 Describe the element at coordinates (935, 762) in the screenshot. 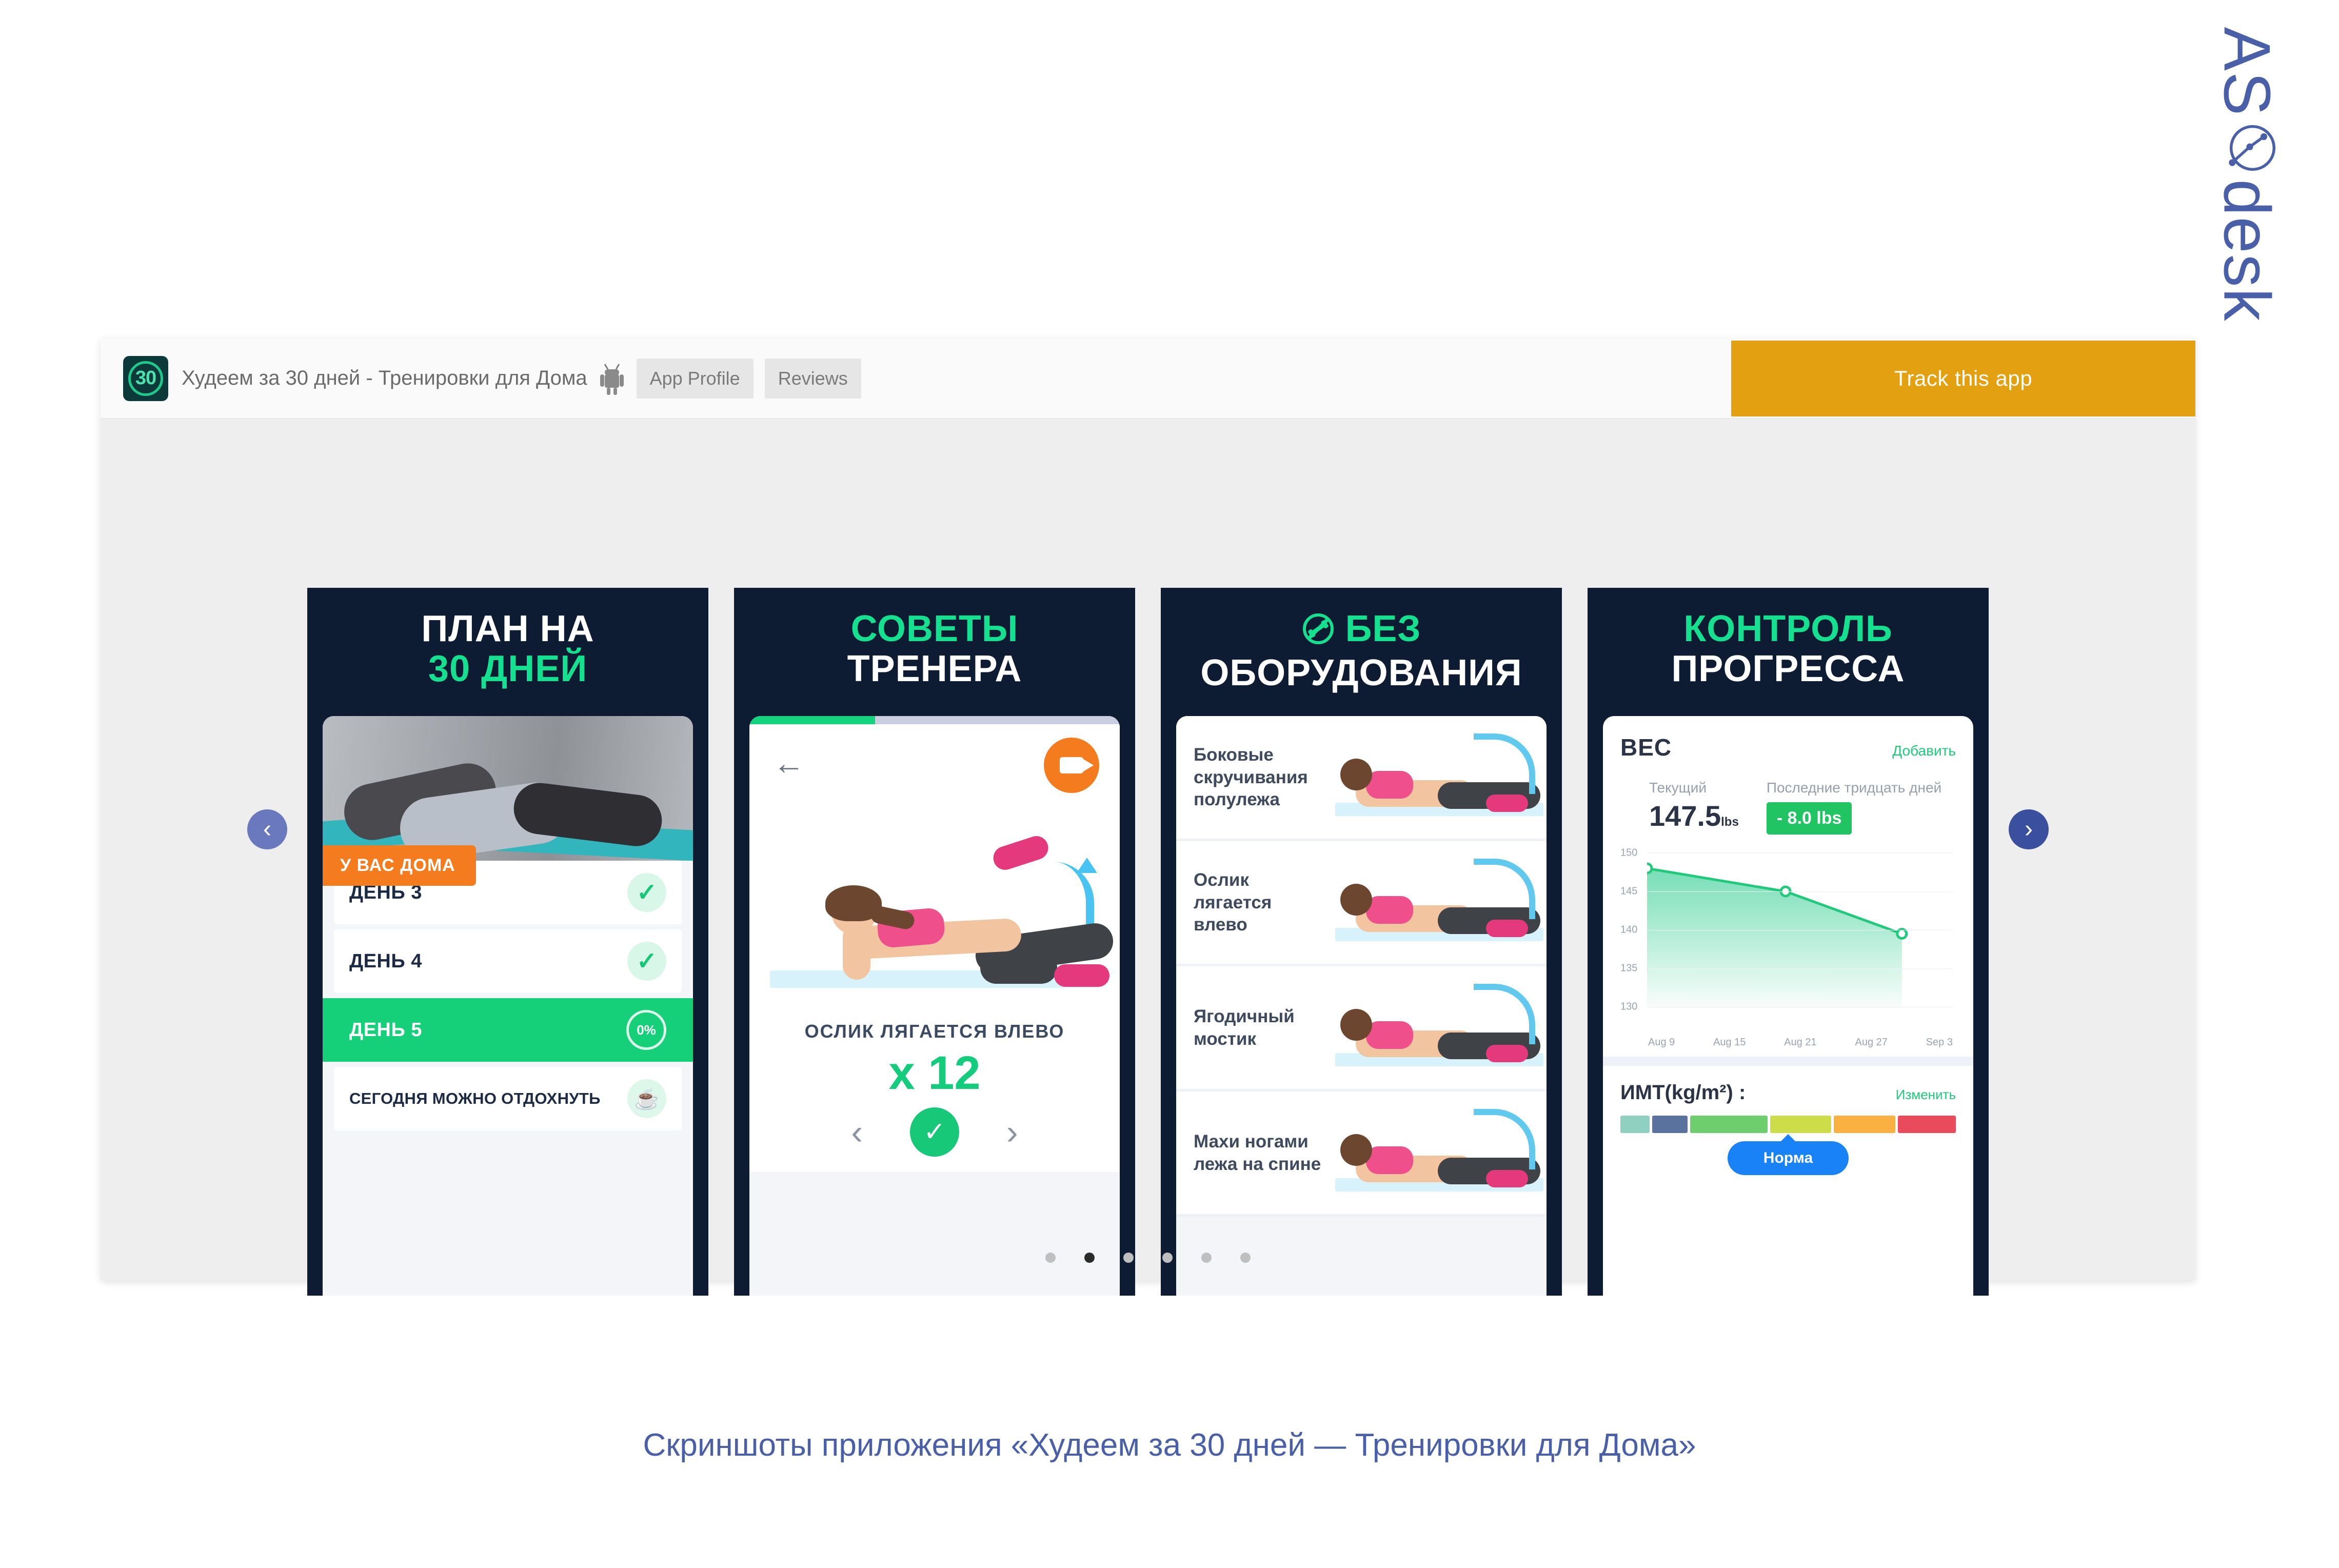

I see `coach-toolbar: ←` at that location.